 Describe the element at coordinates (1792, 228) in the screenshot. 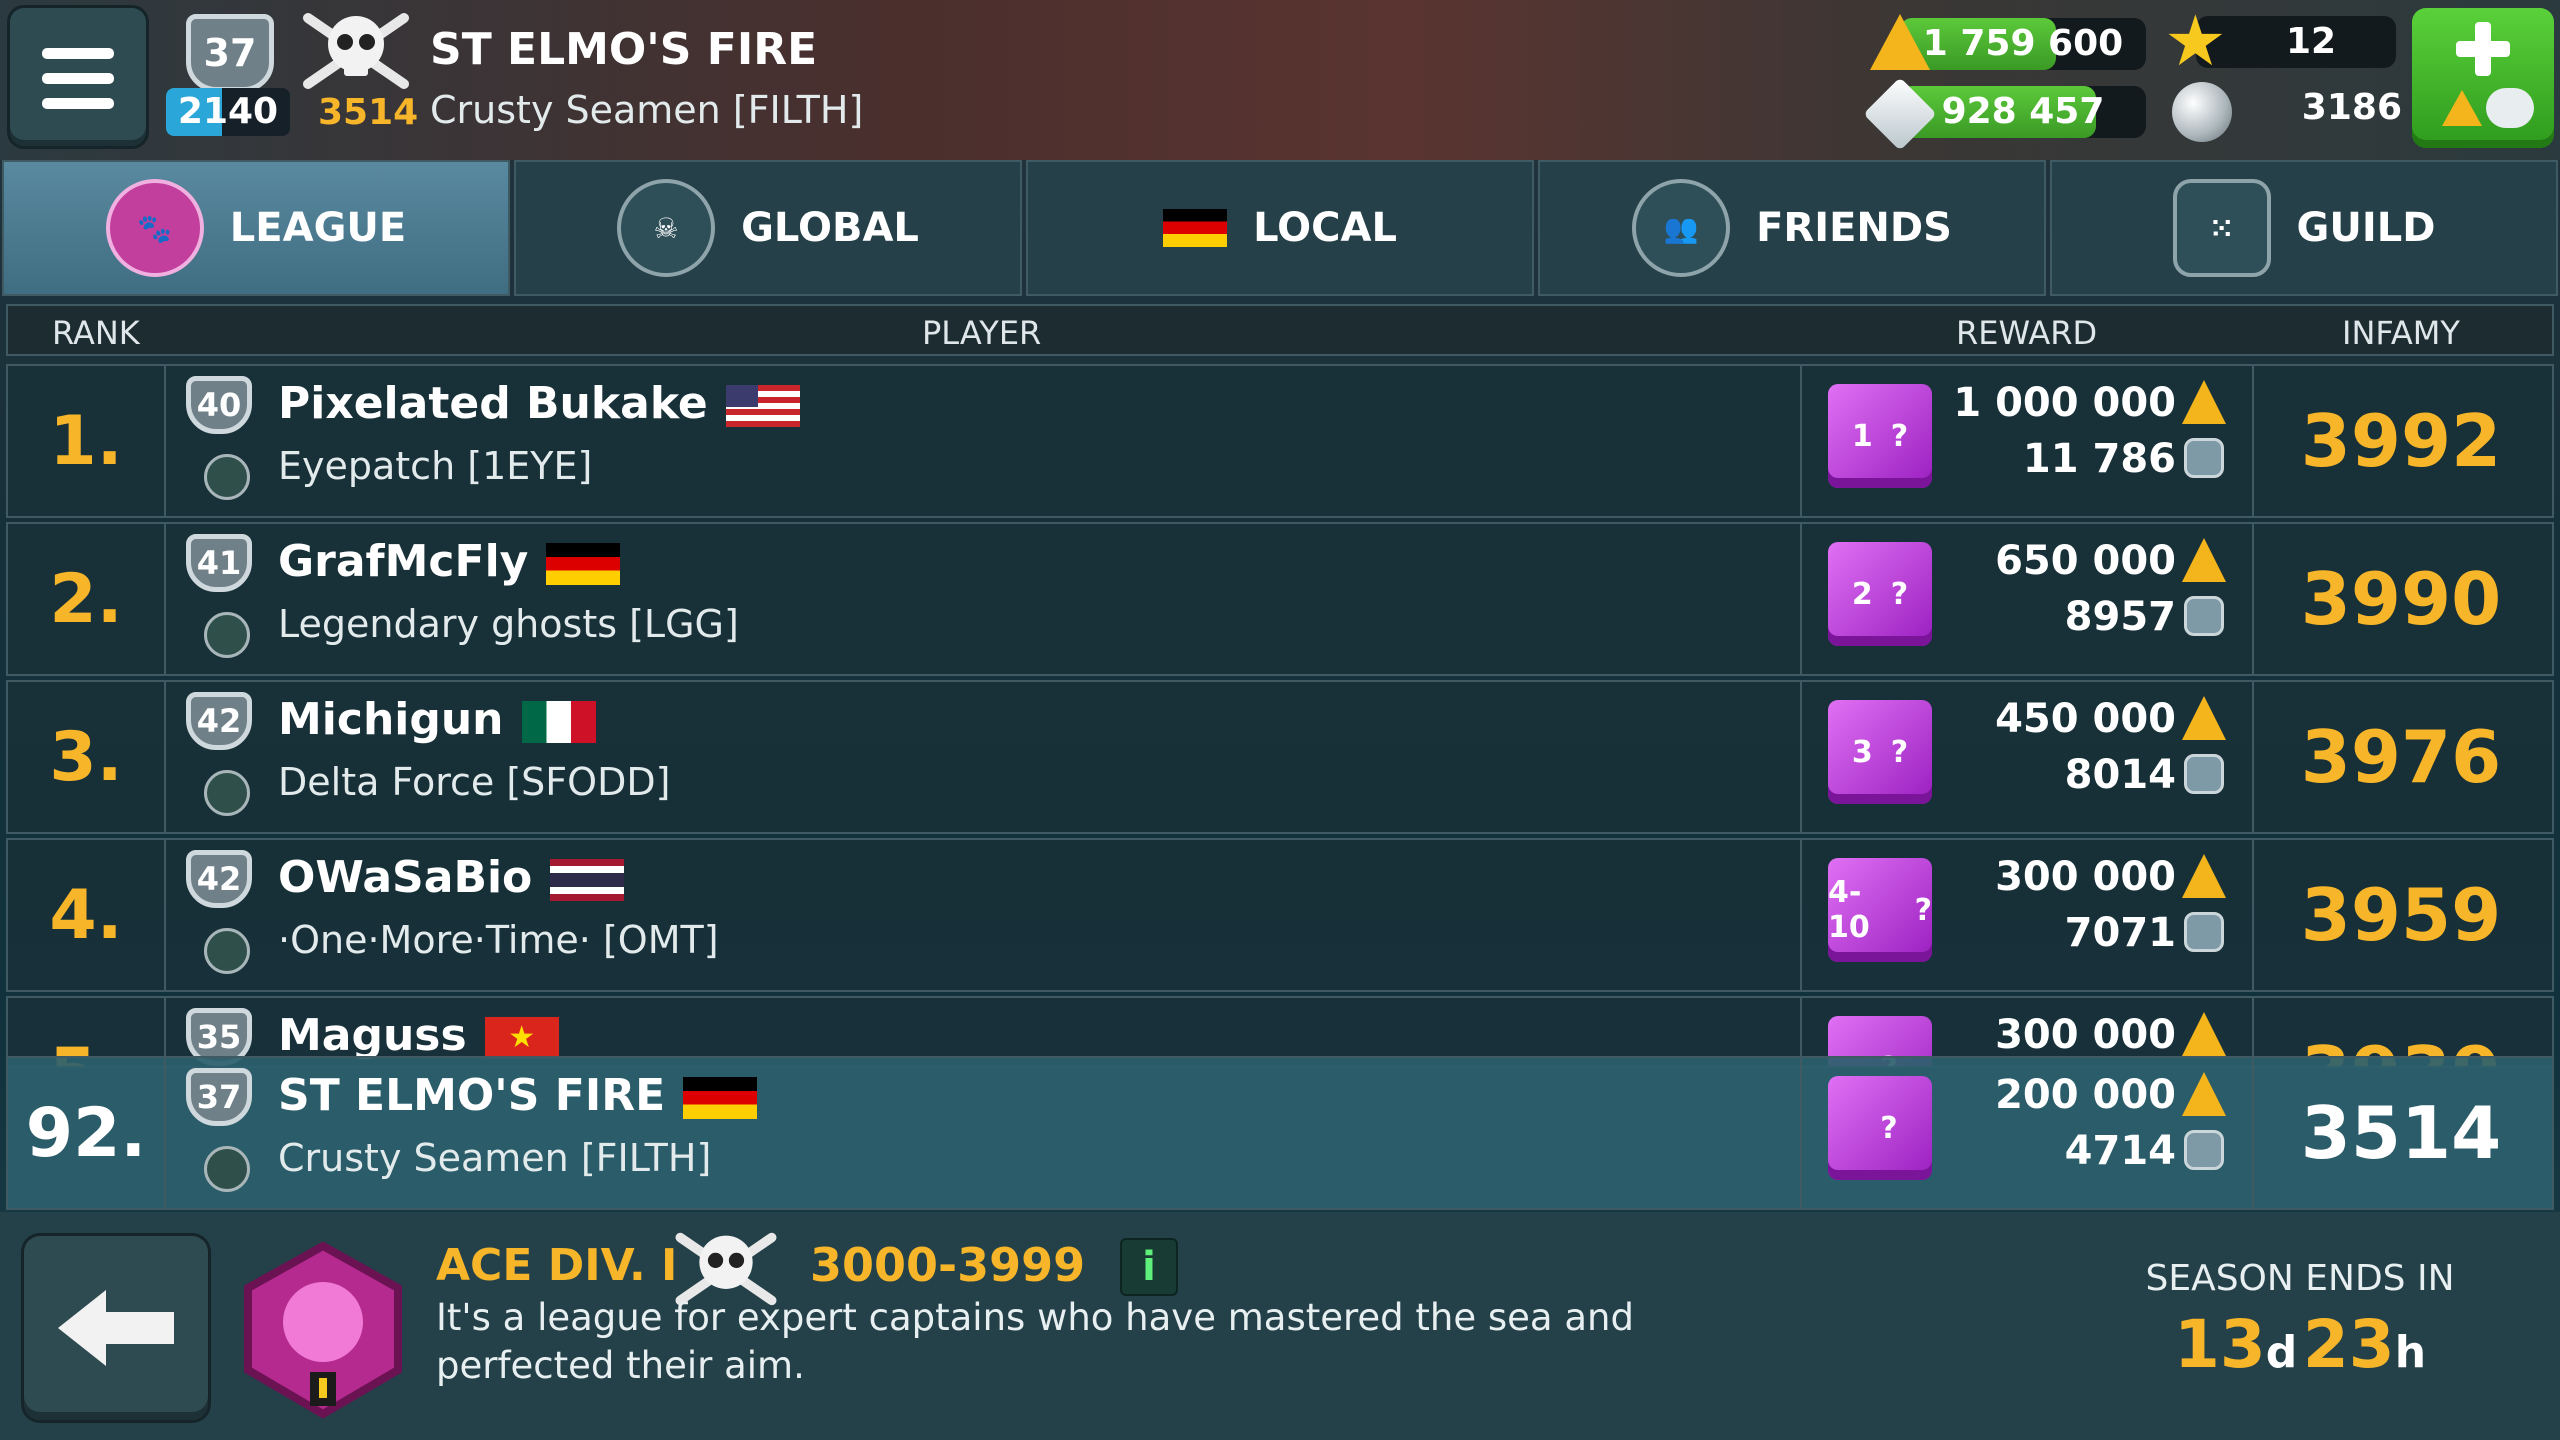

I see `tab-friends: 👥 FRIENDS` at that location.